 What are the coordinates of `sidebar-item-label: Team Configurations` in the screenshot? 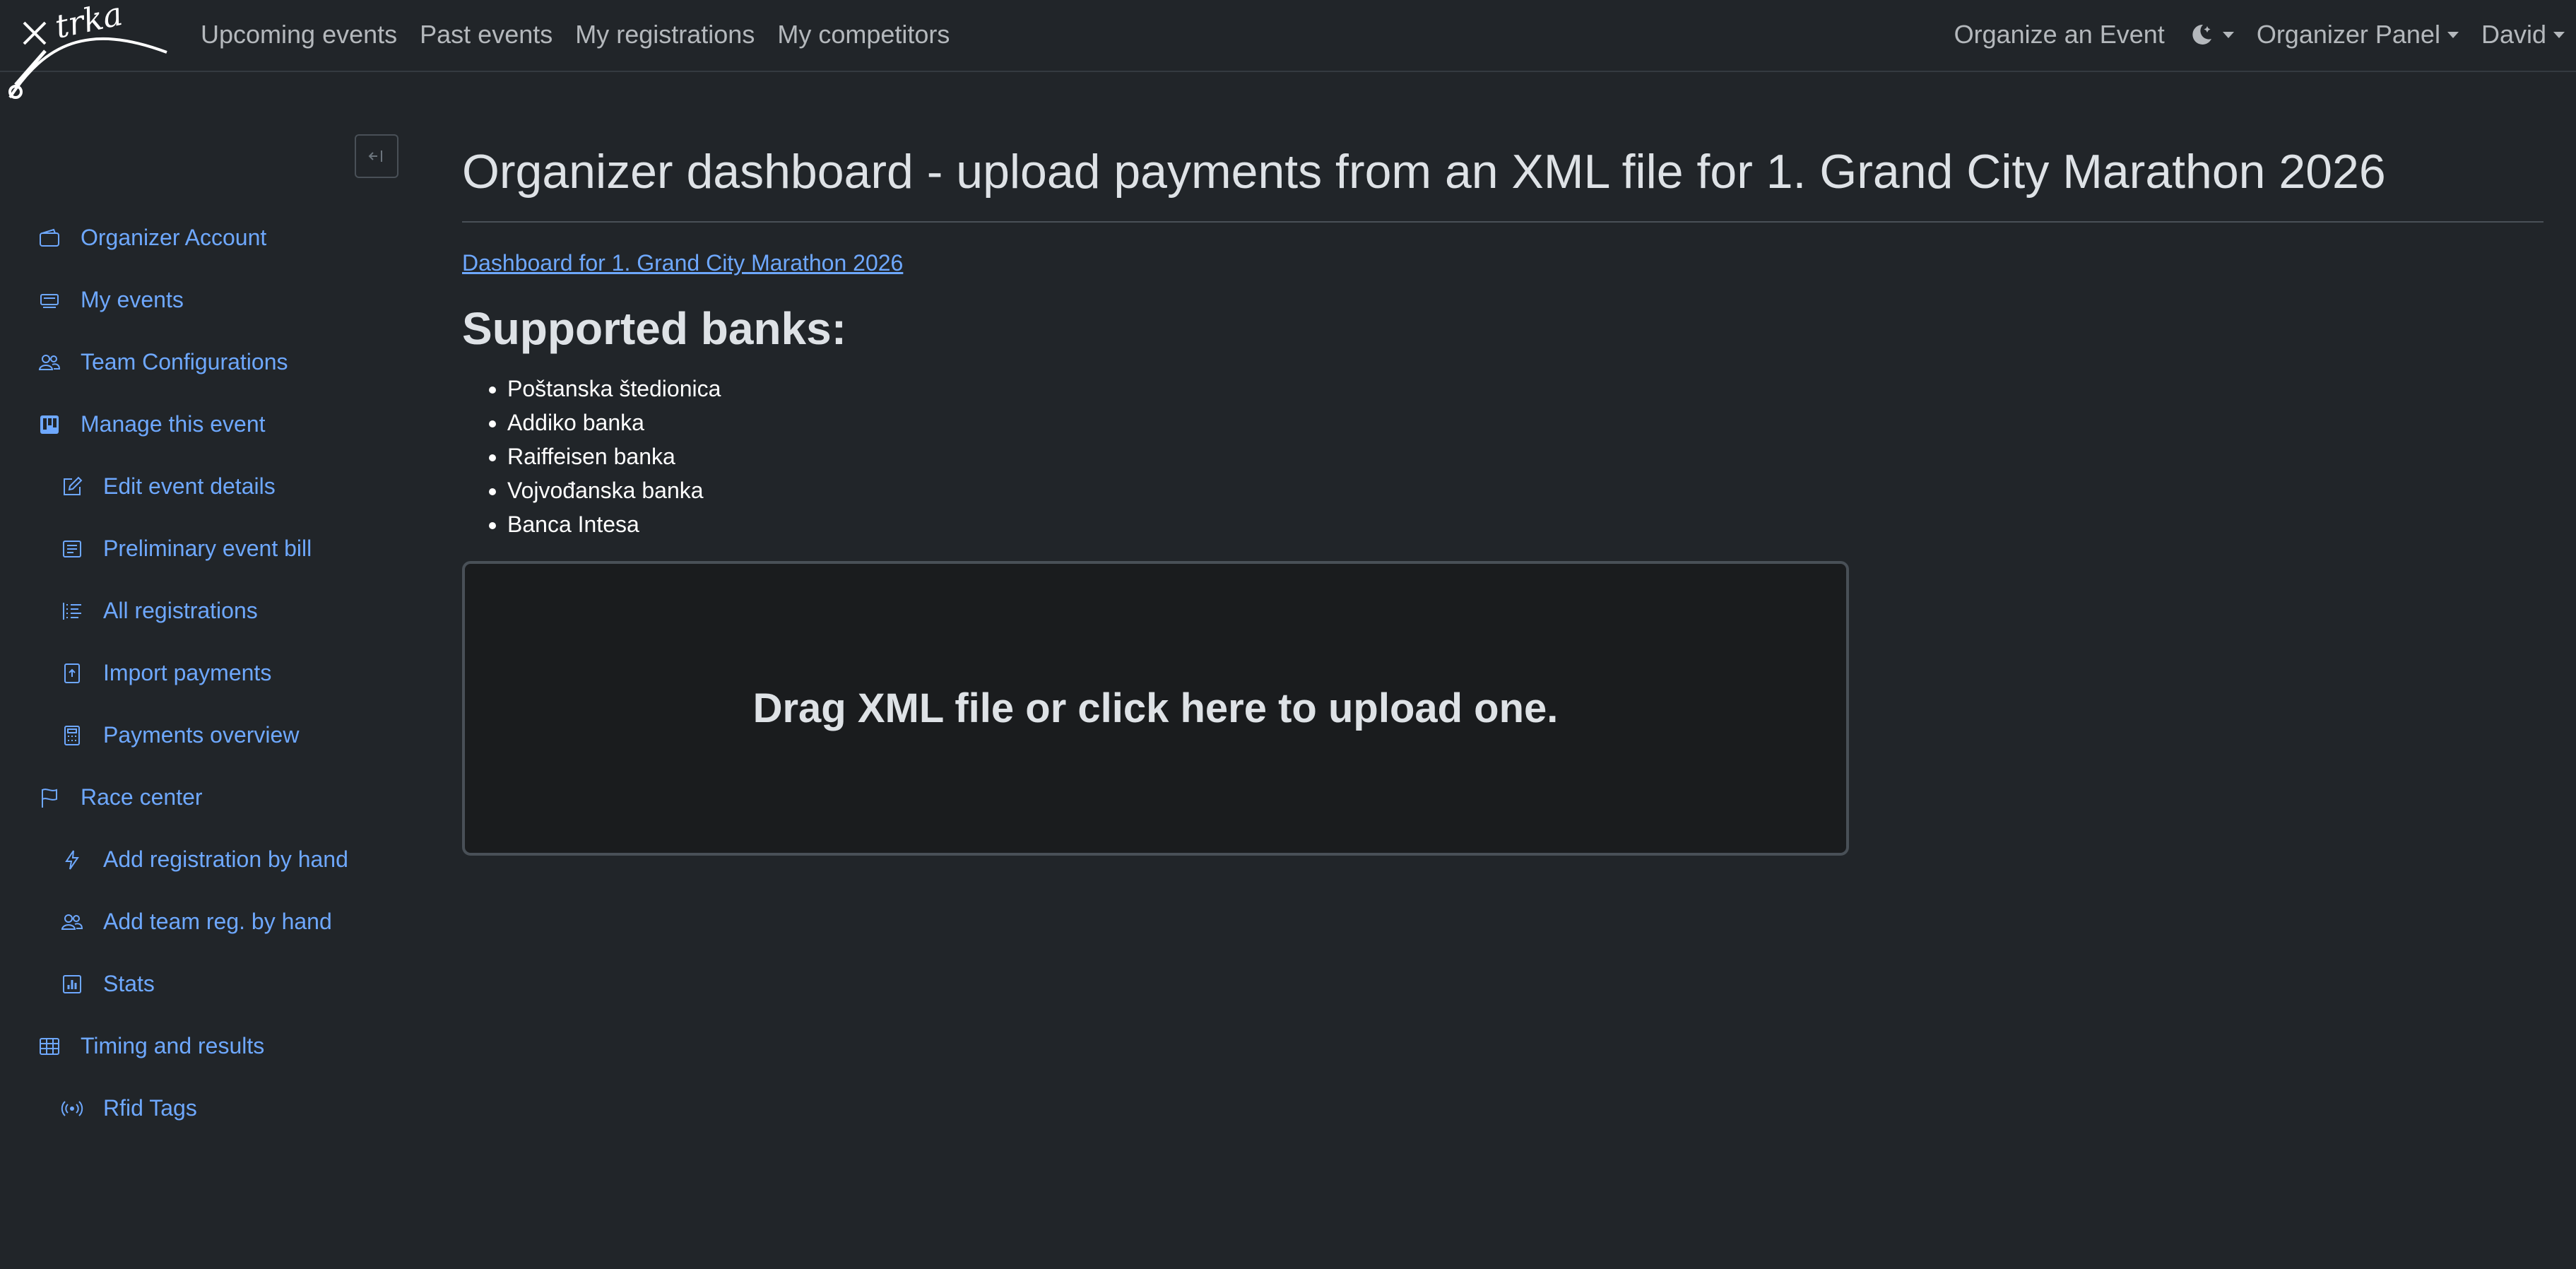 It's located at (184, 361).